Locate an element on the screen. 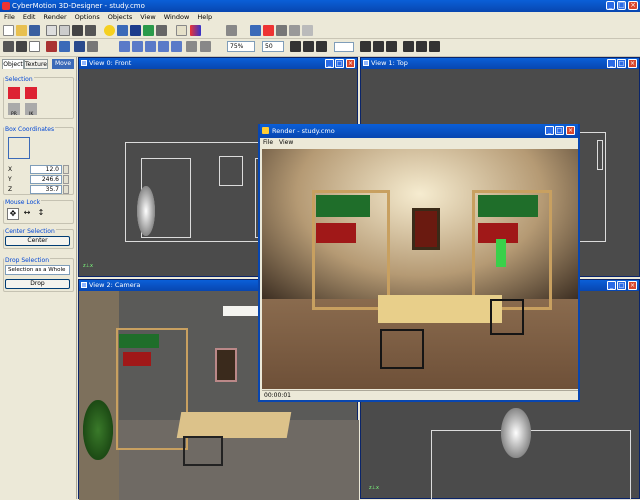 This screenshot has width=640, height=500. center-button: Center is located at coordinates (37, 241).